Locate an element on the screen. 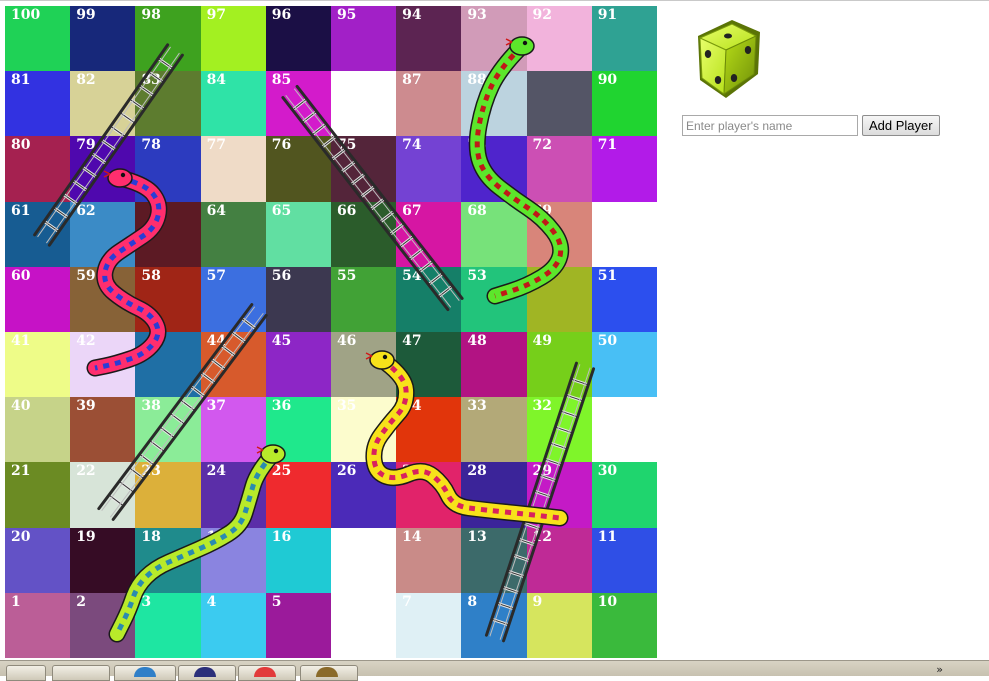  cell-number: 71 is located at coordinates (607, 145).